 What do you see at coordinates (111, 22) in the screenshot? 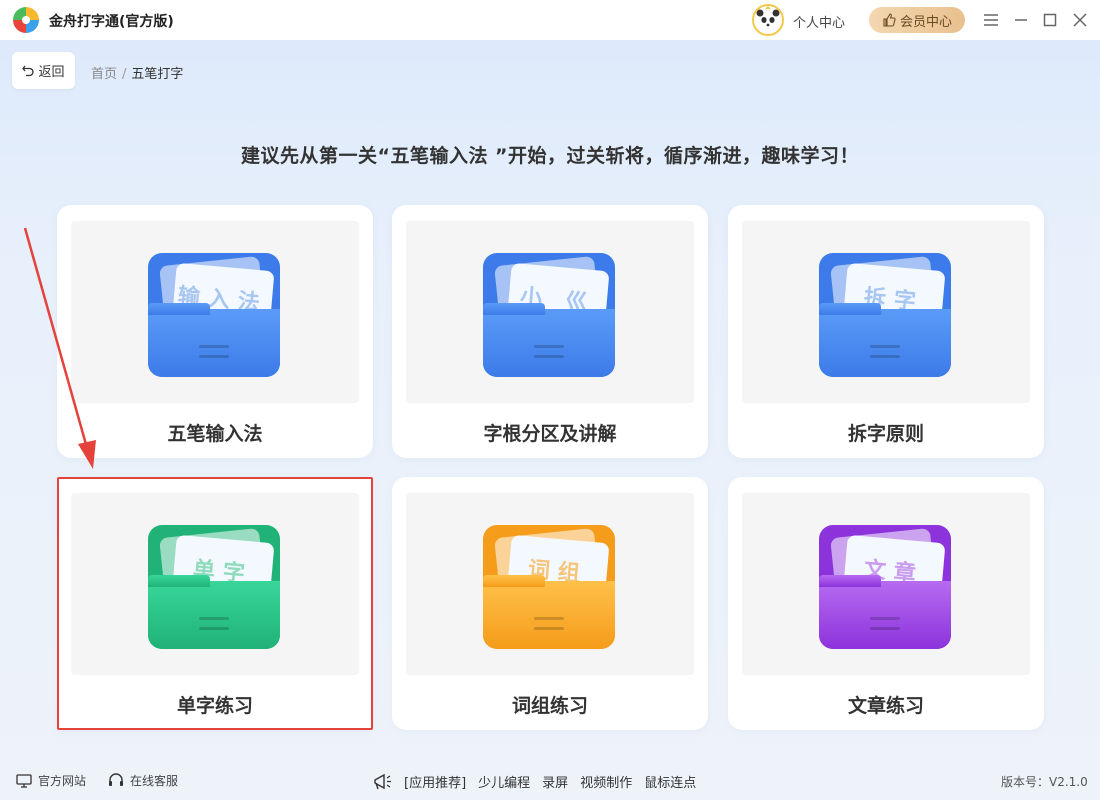
I see `app-title: 金舟打字通(官方版)` at bounding box center [111, 22].